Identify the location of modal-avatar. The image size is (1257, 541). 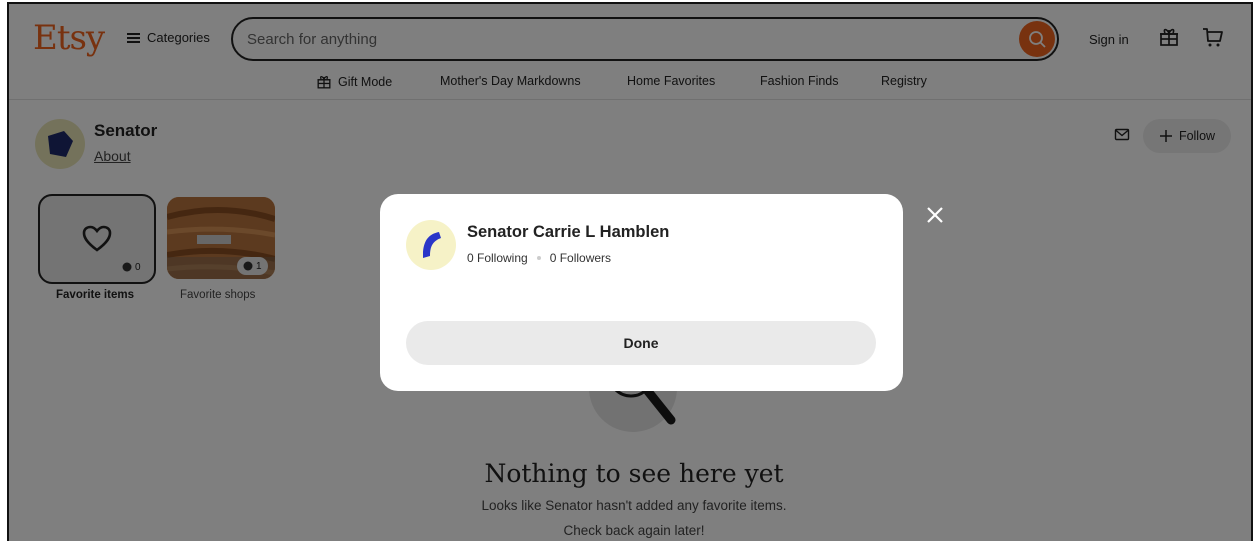
(431, 245).